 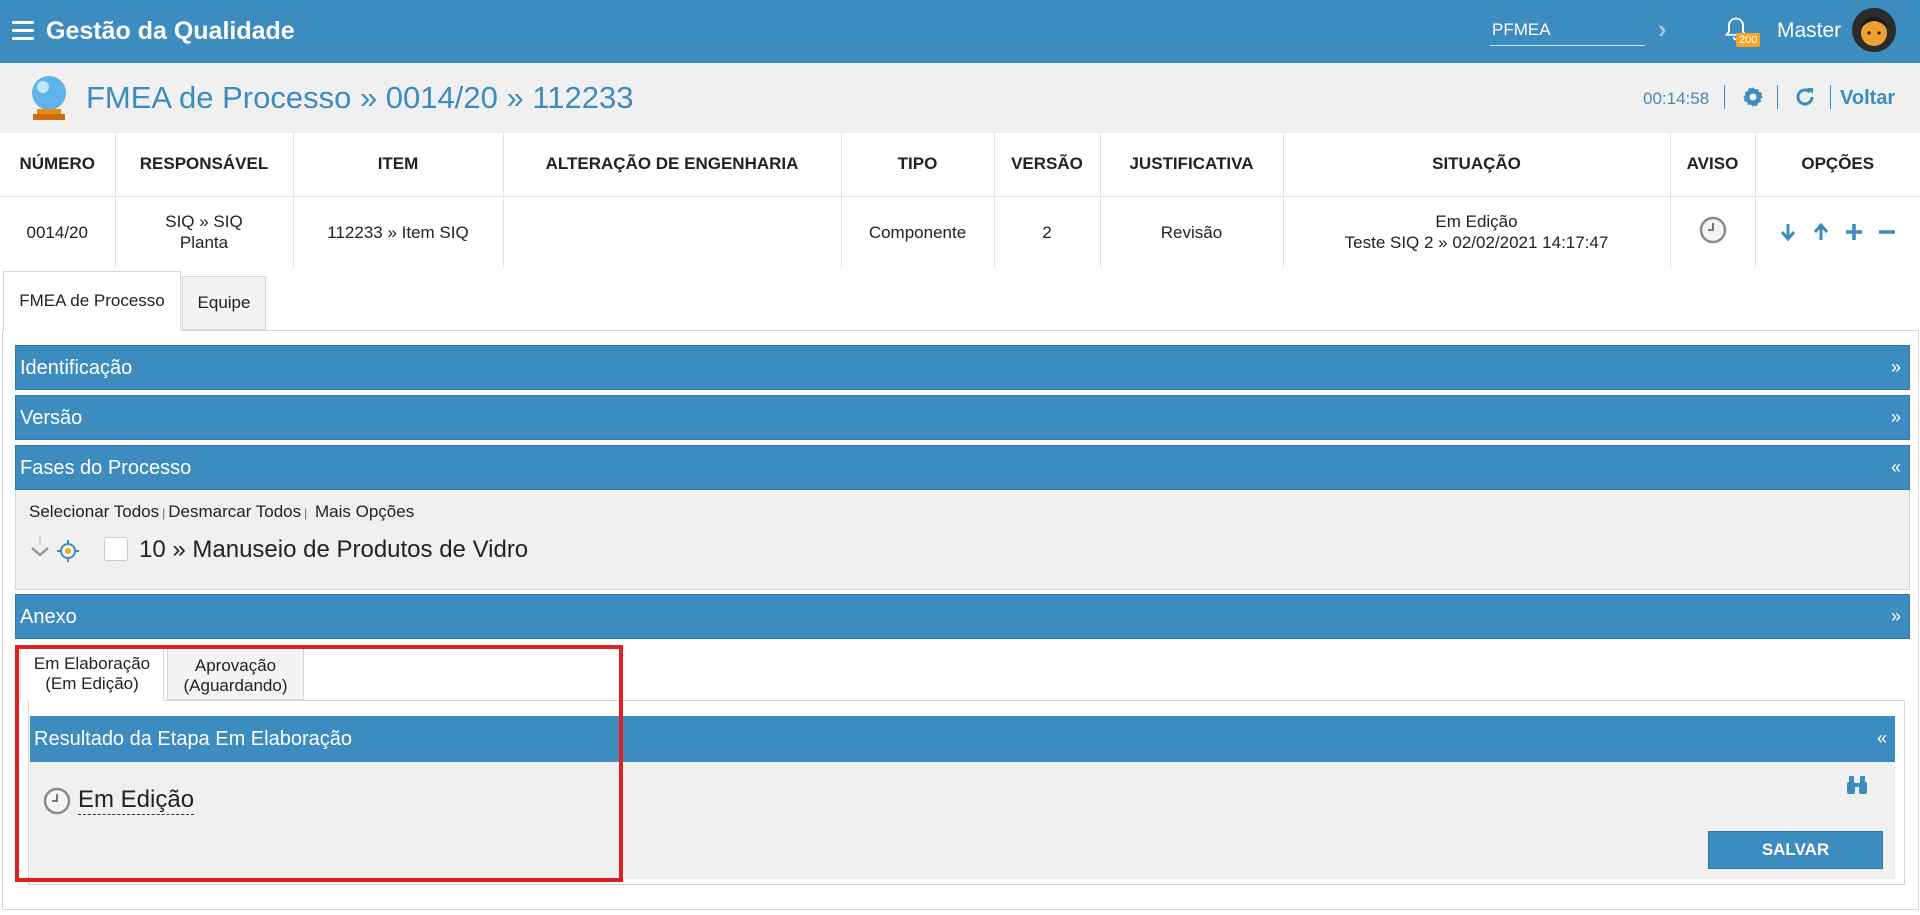 I want to click on menu-icon, so click(x=23, y=30).